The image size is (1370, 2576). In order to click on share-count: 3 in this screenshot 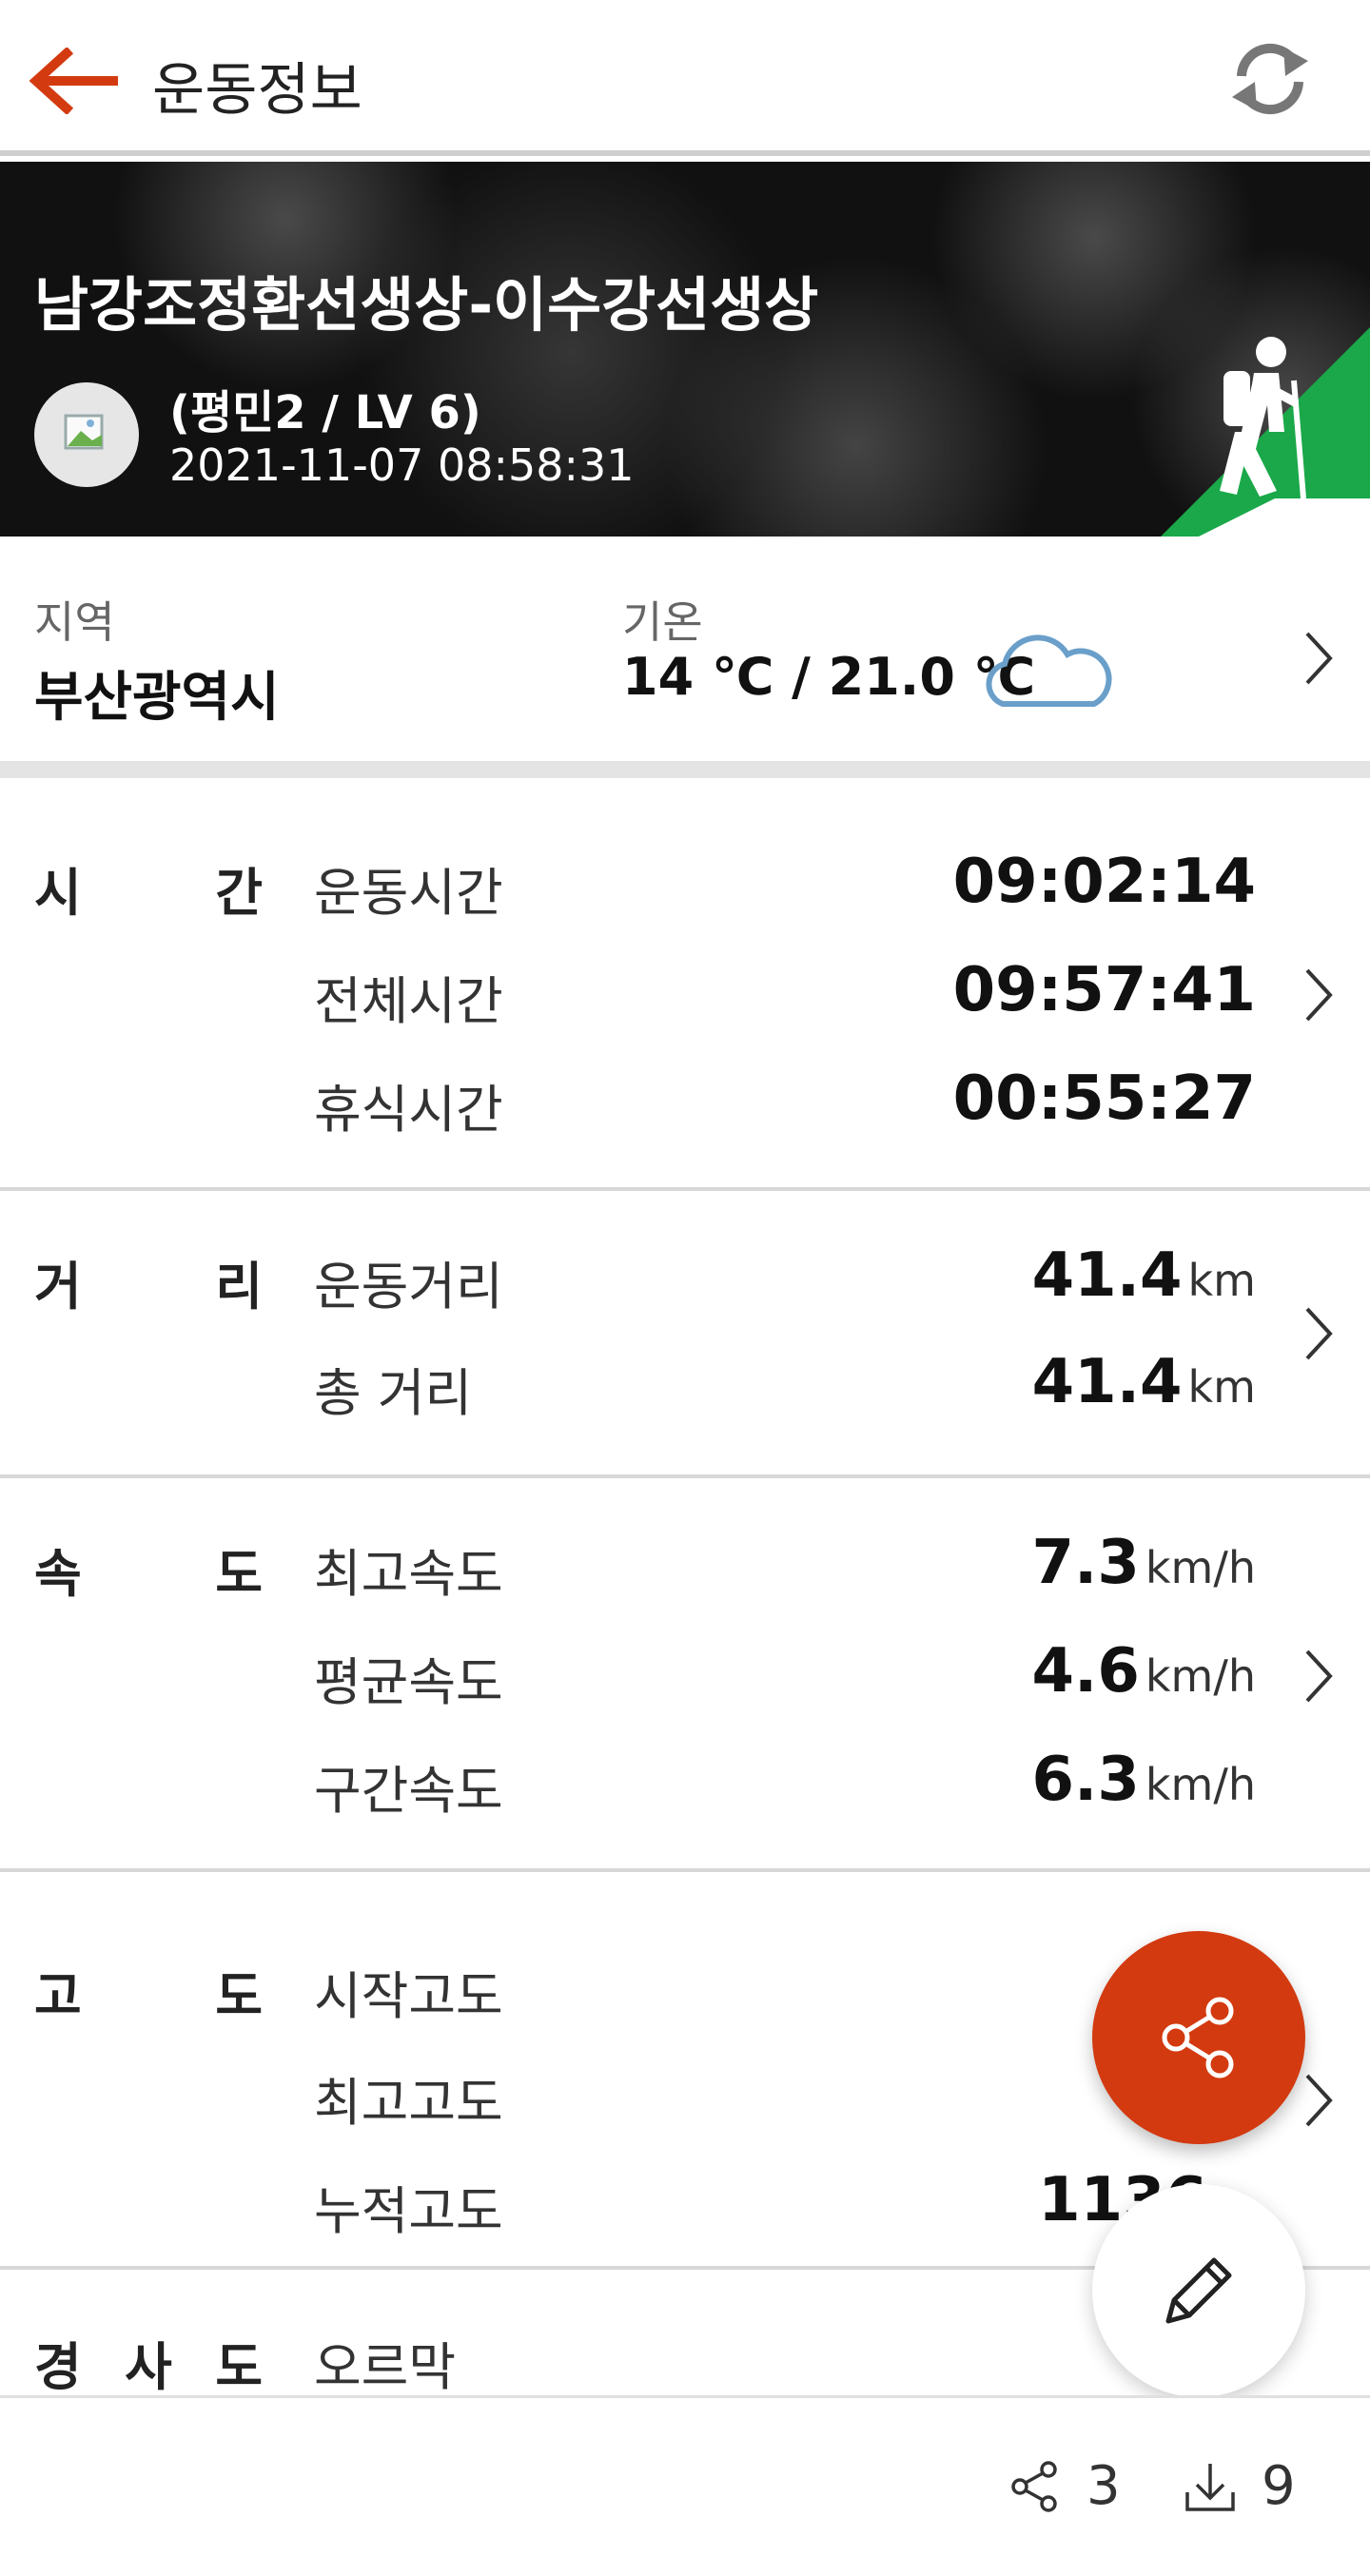, I will do `click(1103, 2486)`.